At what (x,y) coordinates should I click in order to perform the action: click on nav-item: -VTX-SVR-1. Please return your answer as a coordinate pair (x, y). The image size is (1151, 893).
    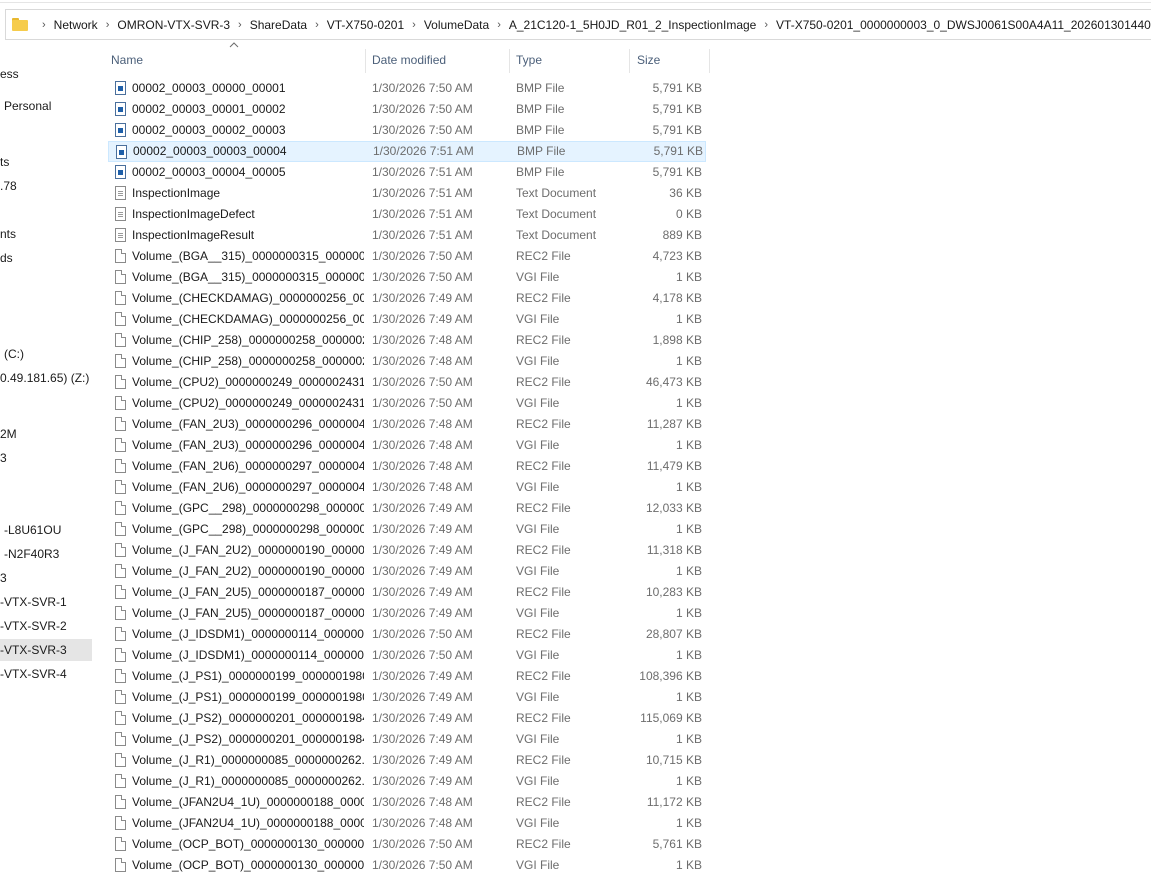
    Looking at the image, I should click on (46, 602).